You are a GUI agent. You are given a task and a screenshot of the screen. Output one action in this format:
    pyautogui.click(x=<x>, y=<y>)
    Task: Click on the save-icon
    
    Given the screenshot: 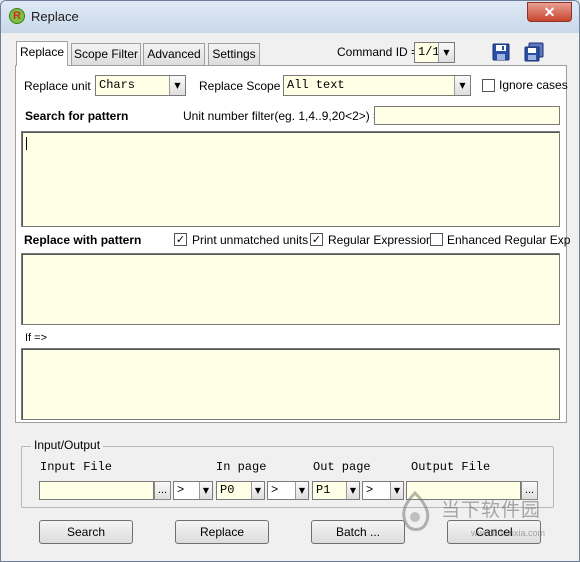 What is the action you would take?
    pyautogui.click(x=501, y=52)
    